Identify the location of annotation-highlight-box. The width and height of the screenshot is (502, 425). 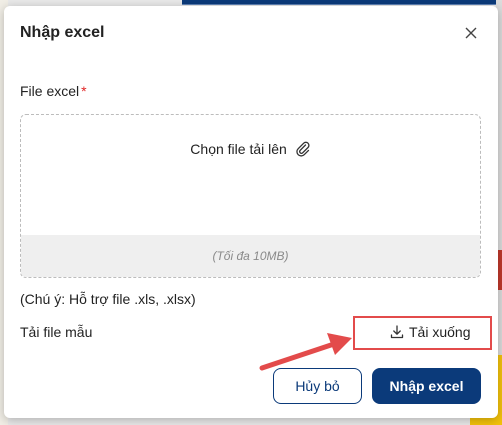
(422, 333).